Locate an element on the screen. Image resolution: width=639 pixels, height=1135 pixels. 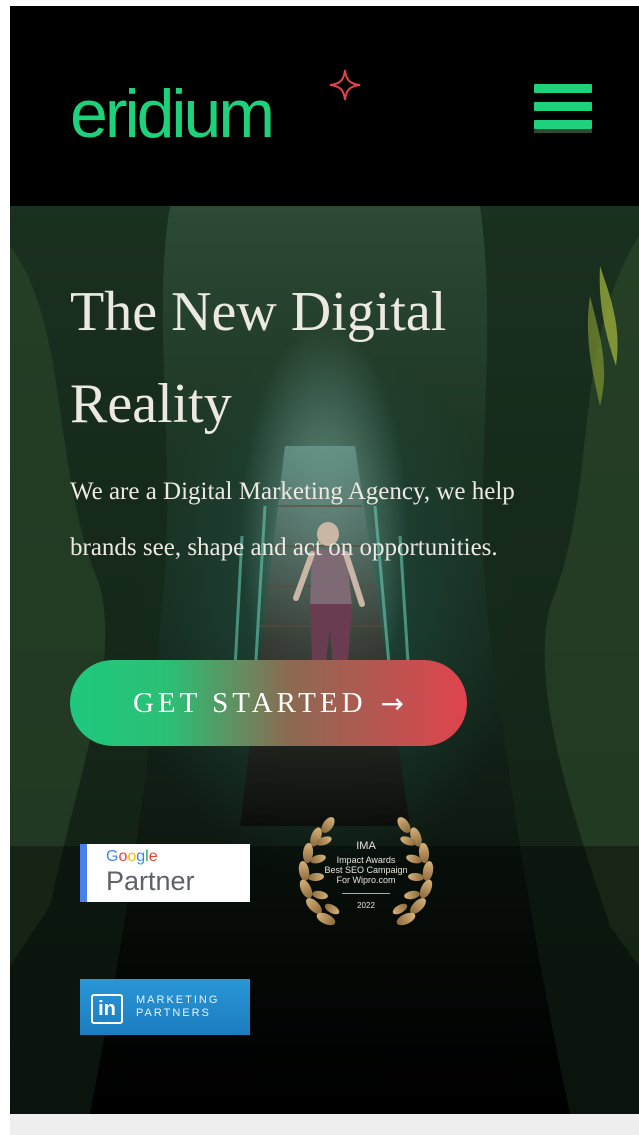
google-partner-badge: Google Partner is located at coordinates (165, 873).